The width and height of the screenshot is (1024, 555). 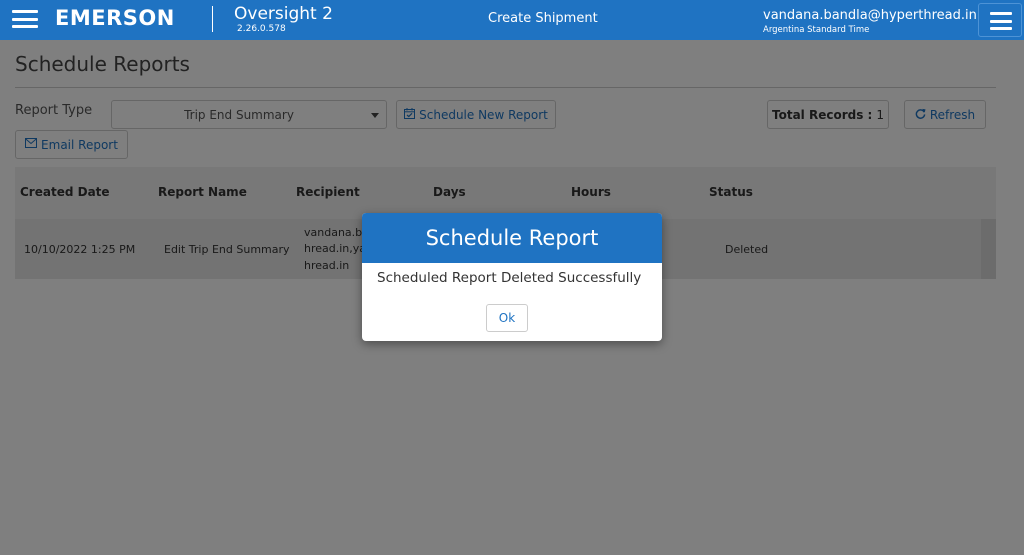 I want to click on app-name: Oversight 2, so click(x=283, y=14).